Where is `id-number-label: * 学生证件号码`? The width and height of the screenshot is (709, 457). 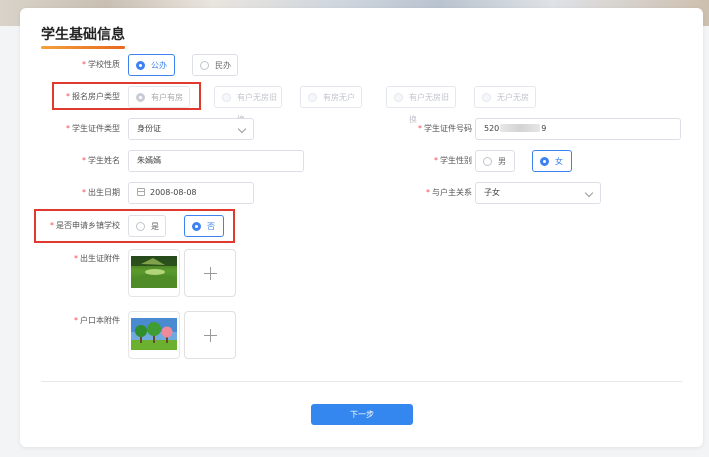
id-number-label: * 学生证件号码 is located at coordinates (445, 128).